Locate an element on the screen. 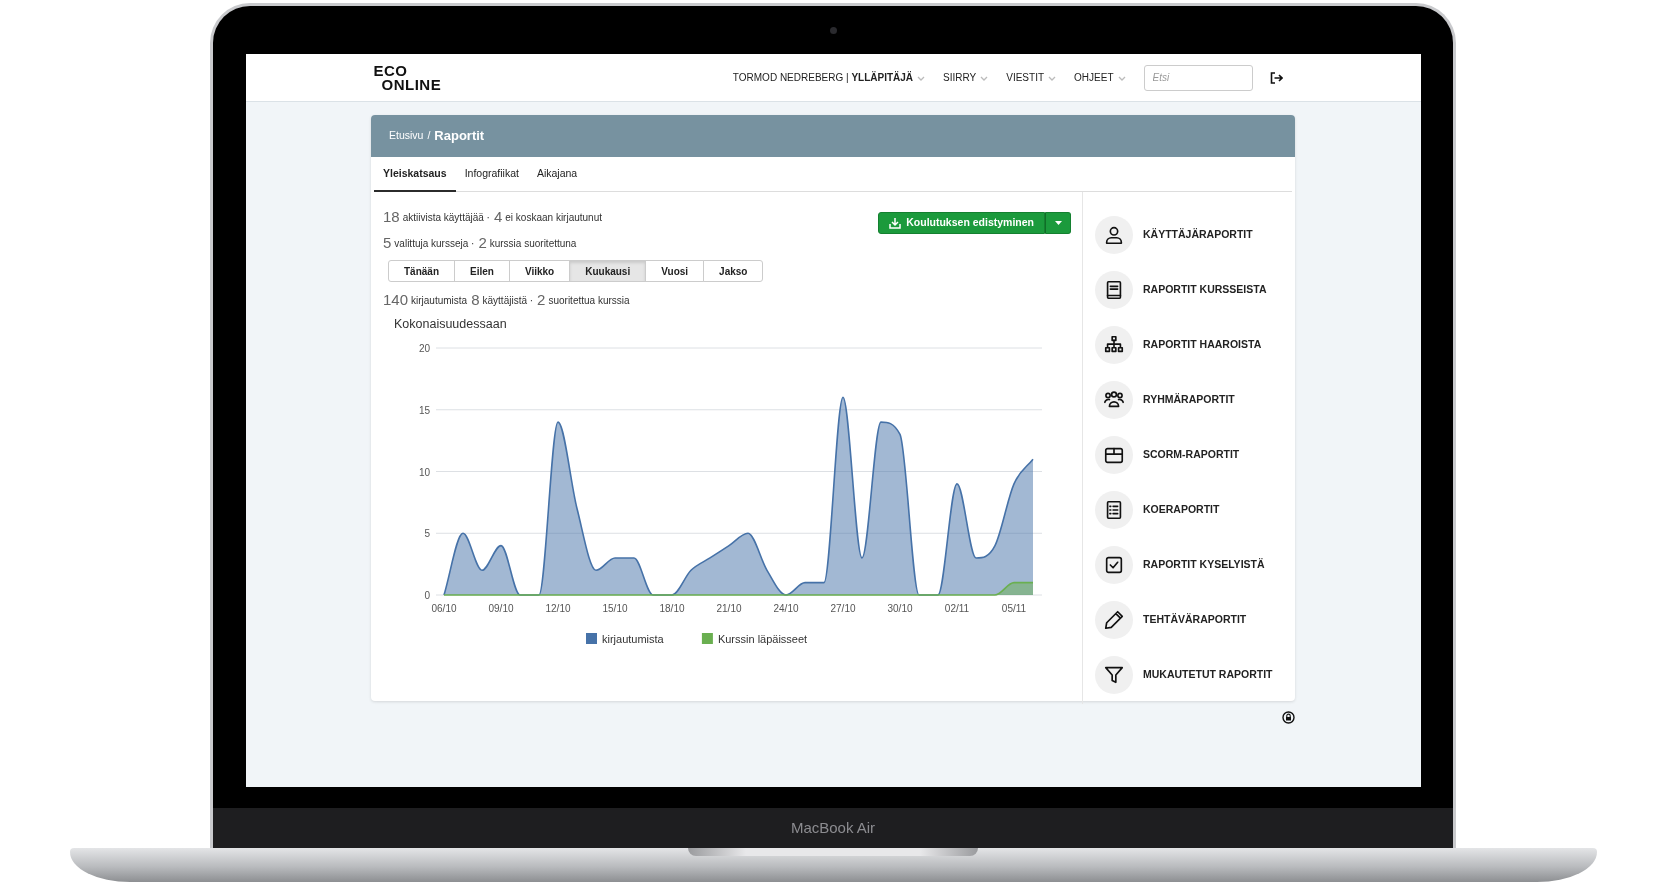  download-icon is located at coordinates (895, 223).